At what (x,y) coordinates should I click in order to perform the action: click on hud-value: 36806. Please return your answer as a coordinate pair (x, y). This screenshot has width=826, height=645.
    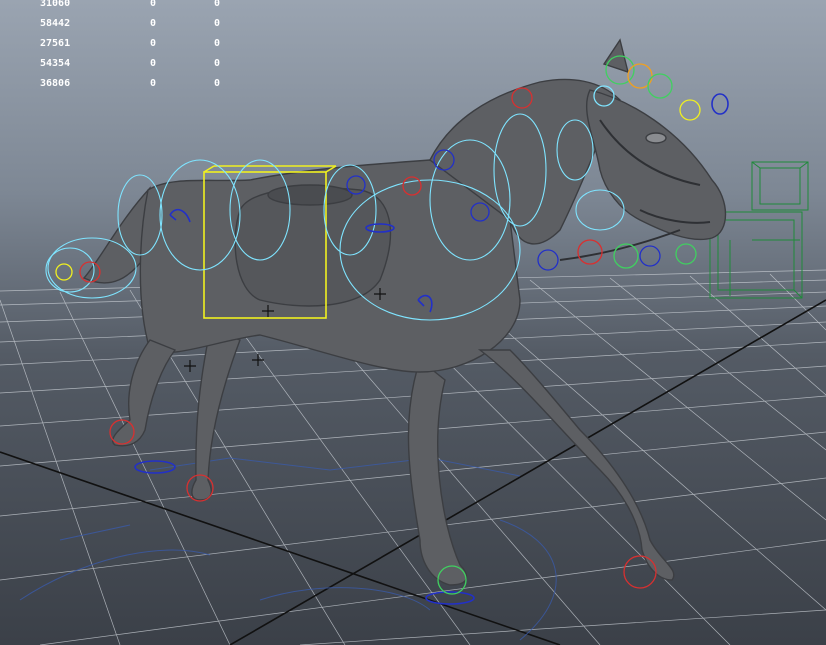
    Looking at the image, I should click on (55, 83).